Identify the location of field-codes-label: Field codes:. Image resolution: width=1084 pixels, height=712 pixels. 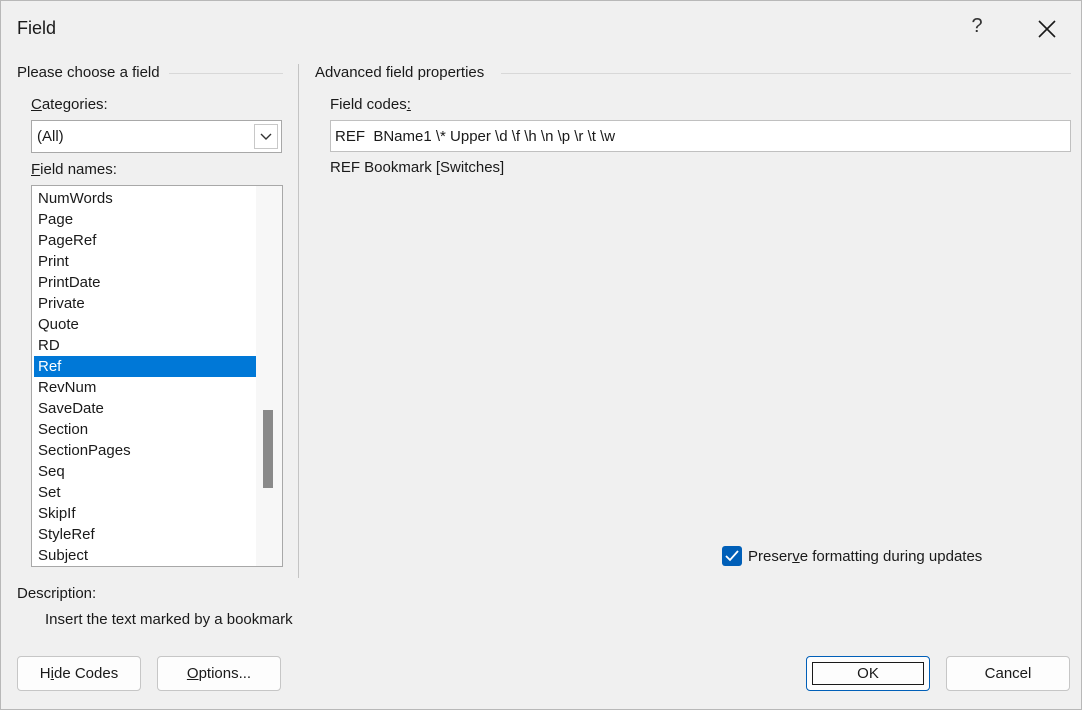
(370, 104).